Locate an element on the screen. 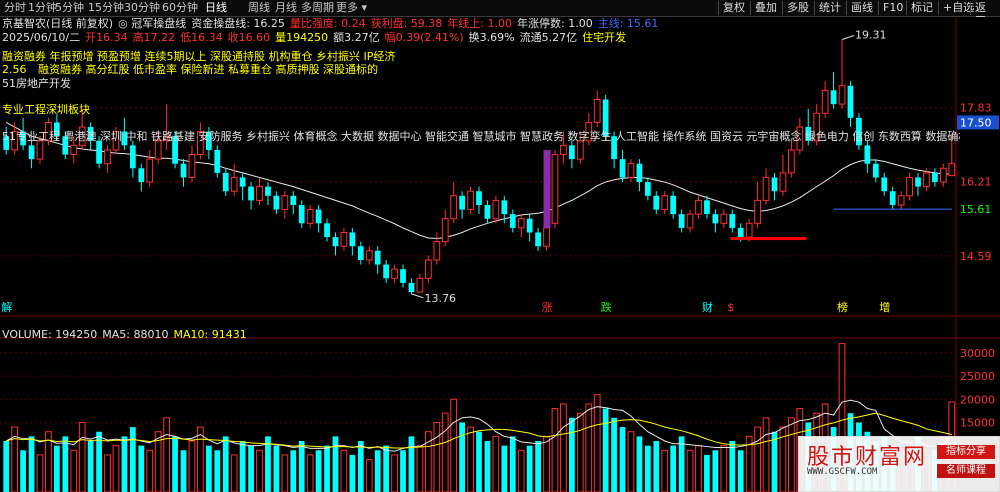 The height and width of the screenshot is (492, 1000). toolbar-button-0: 复权 is located at coordinates (733, 8).